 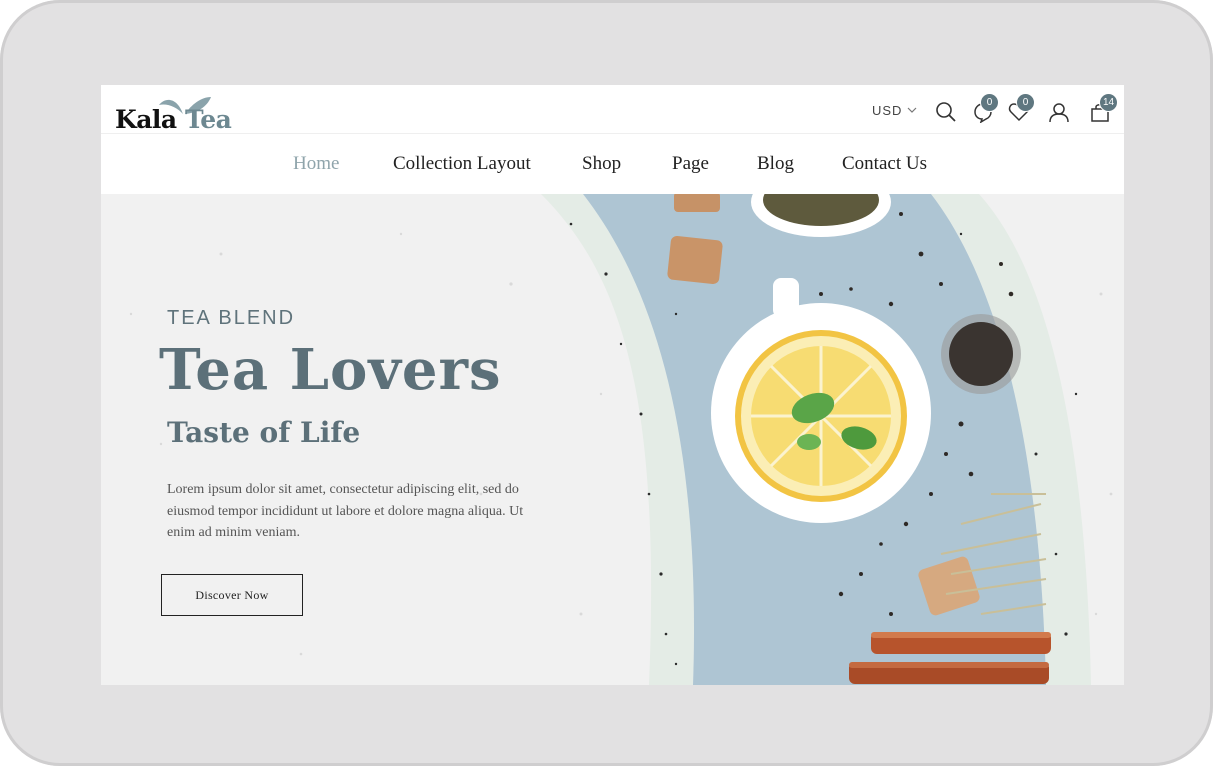 I want to click on nav-item-collection-layout: Collection Layout, so click(x=462, y=164).